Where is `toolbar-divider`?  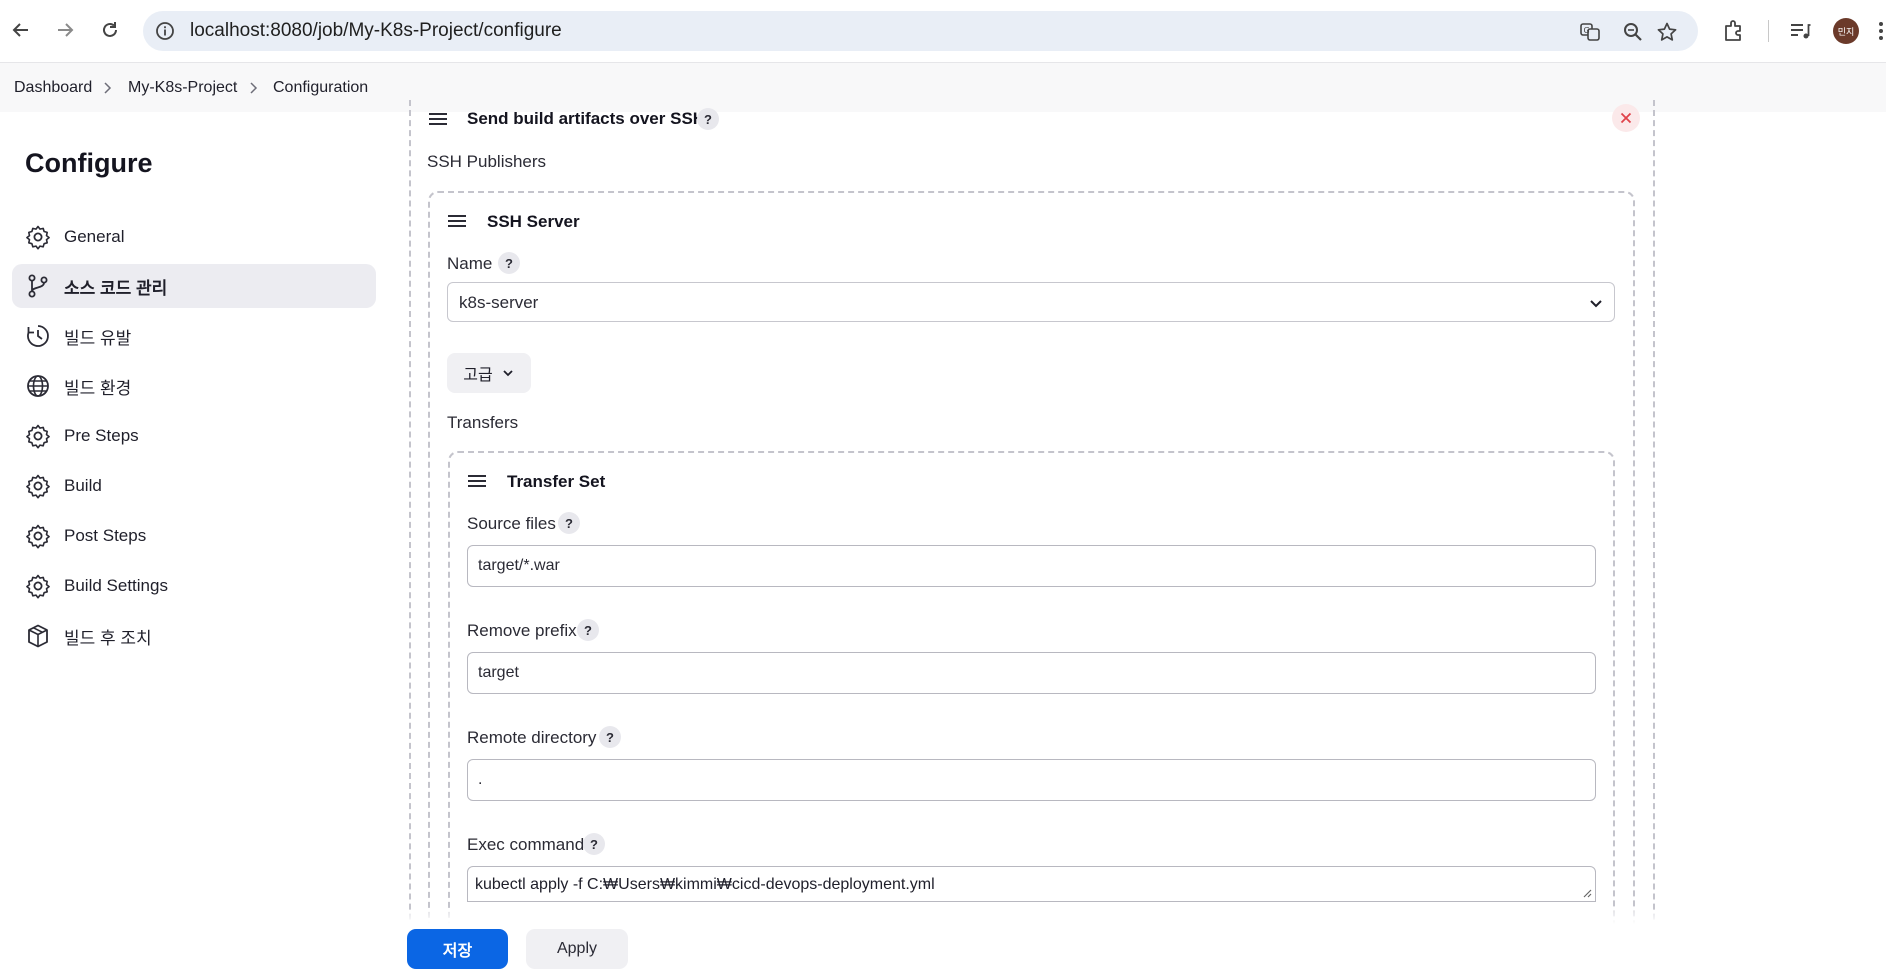 toolbar-divider is located at coordinates (1768, 31).